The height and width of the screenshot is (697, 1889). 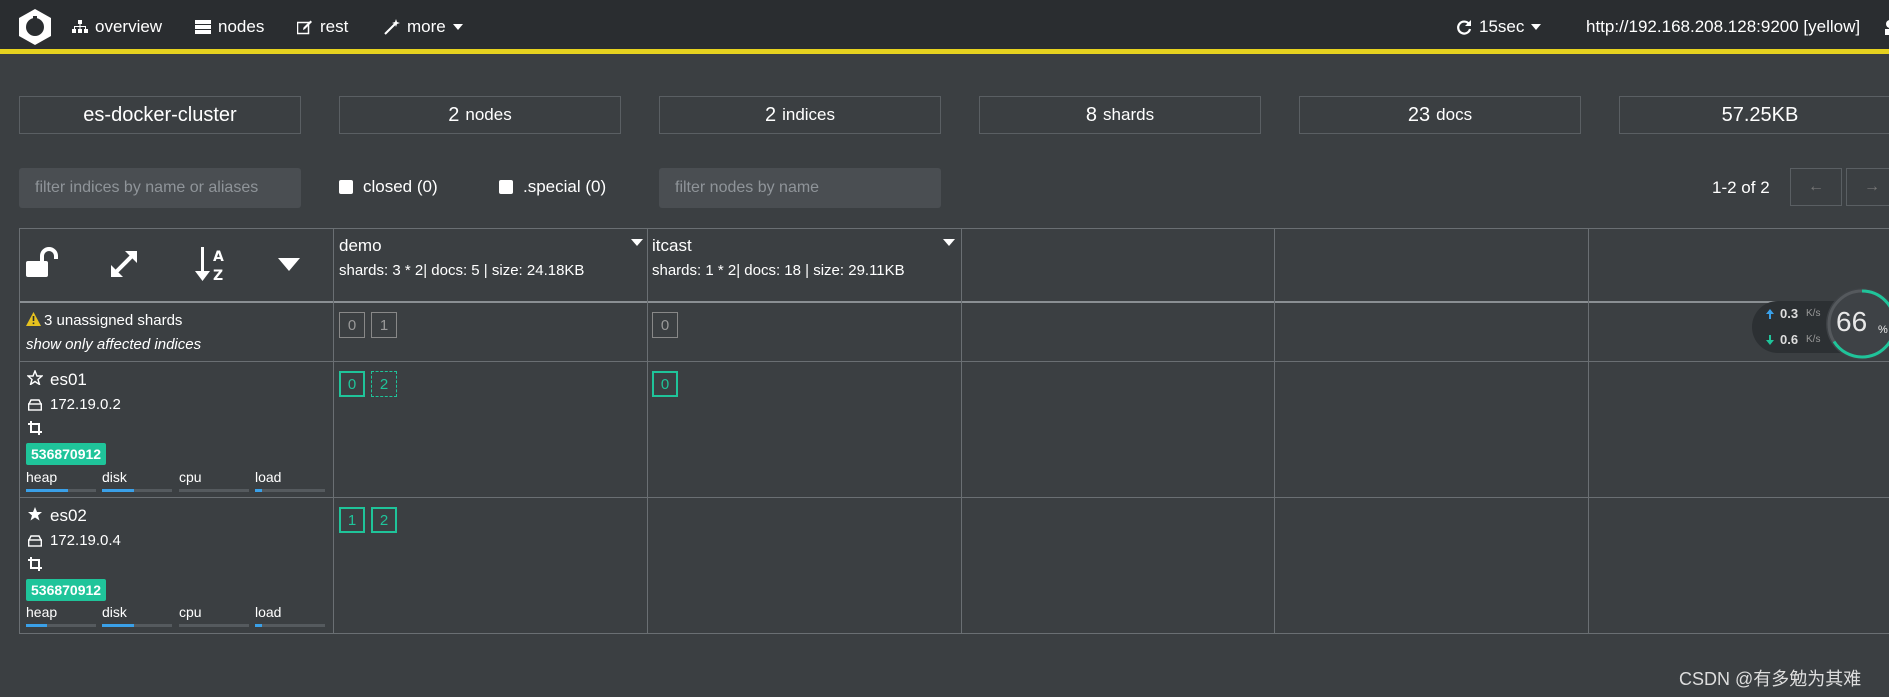 What do you see at coordinates (42, 477) in the screenshot?
I see `metric-heap-label: heap` at bounding box center [42, 477].